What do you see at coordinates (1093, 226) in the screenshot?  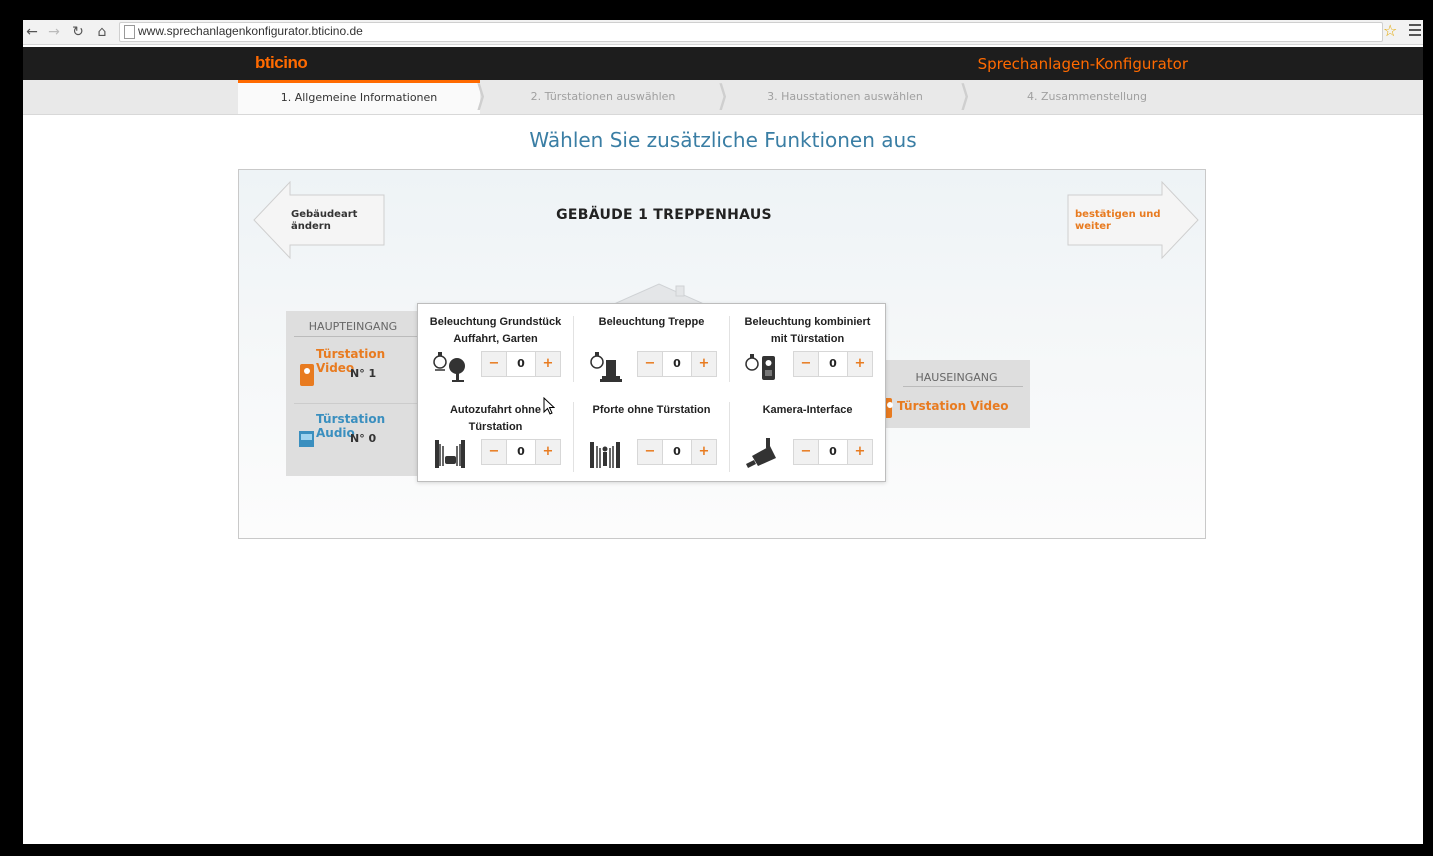 I see `confirm-continue-line2: weiter` at bounding box center [1093, 226].